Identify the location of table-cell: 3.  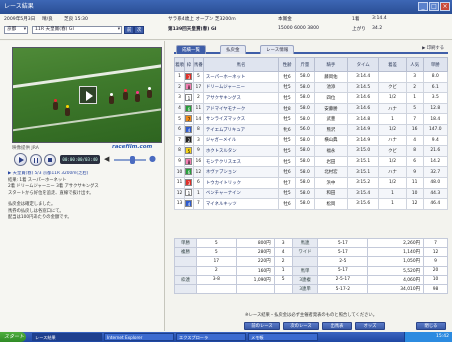
(179, 98).